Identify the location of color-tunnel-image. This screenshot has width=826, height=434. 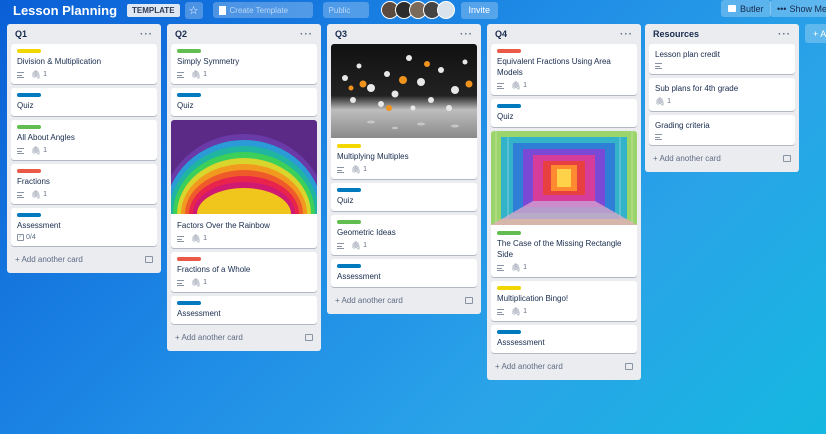
(564, 178).